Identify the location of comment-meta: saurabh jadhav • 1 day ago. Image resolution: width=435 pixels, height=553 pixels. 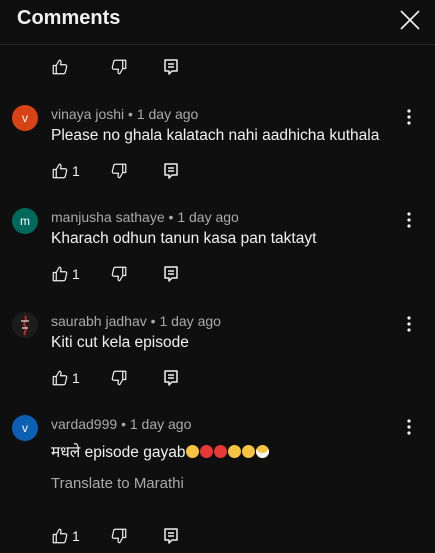
(136, 321).